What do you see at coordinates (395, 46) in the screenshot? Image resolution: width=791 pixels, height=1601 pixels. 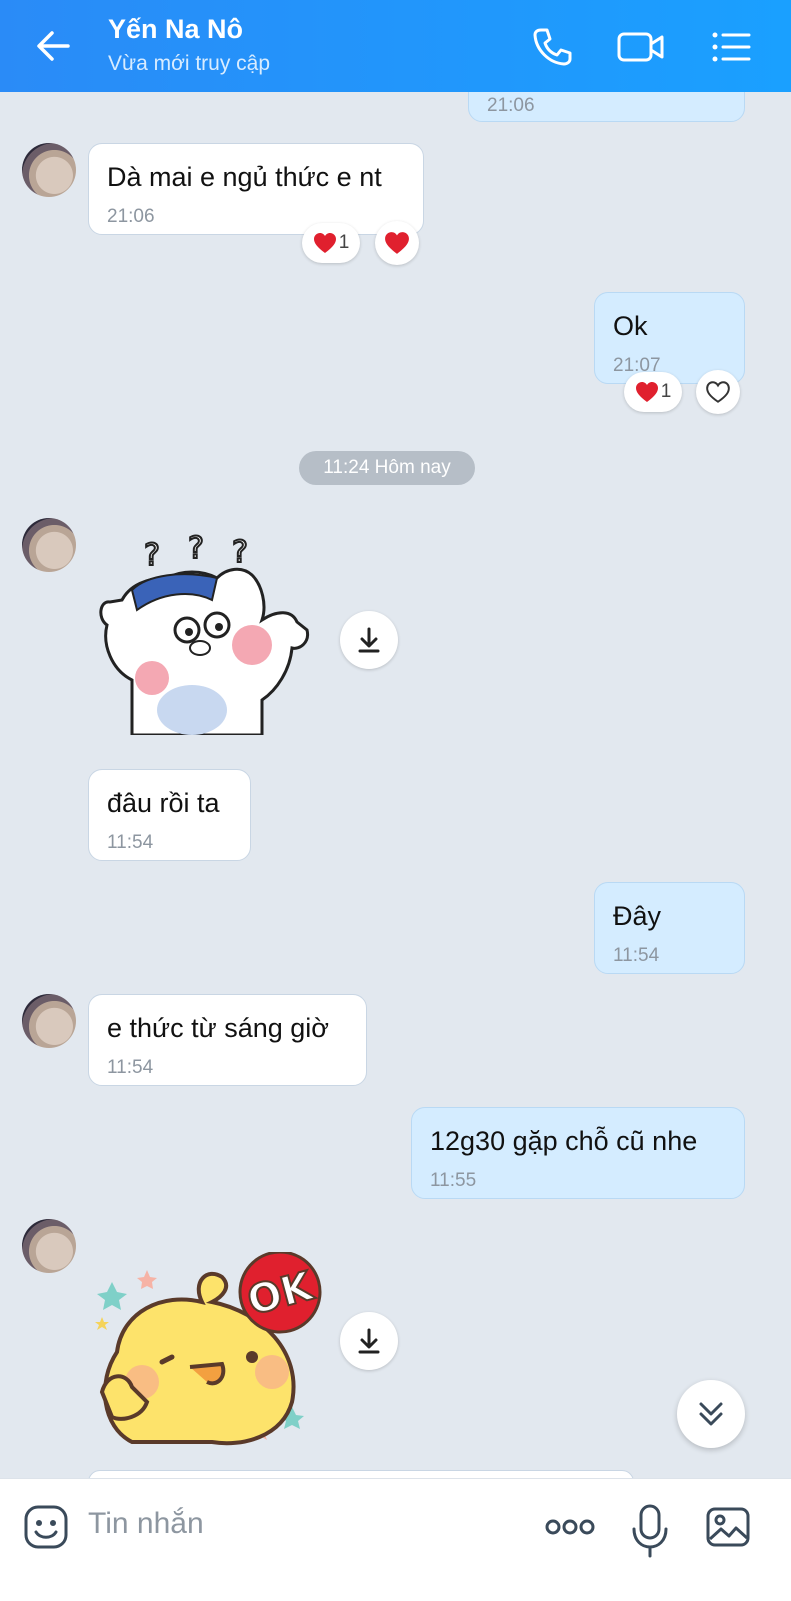 I see `chat-header: Yến Na Nô Vừa mới truy cập` at bounding box center [395, 46].